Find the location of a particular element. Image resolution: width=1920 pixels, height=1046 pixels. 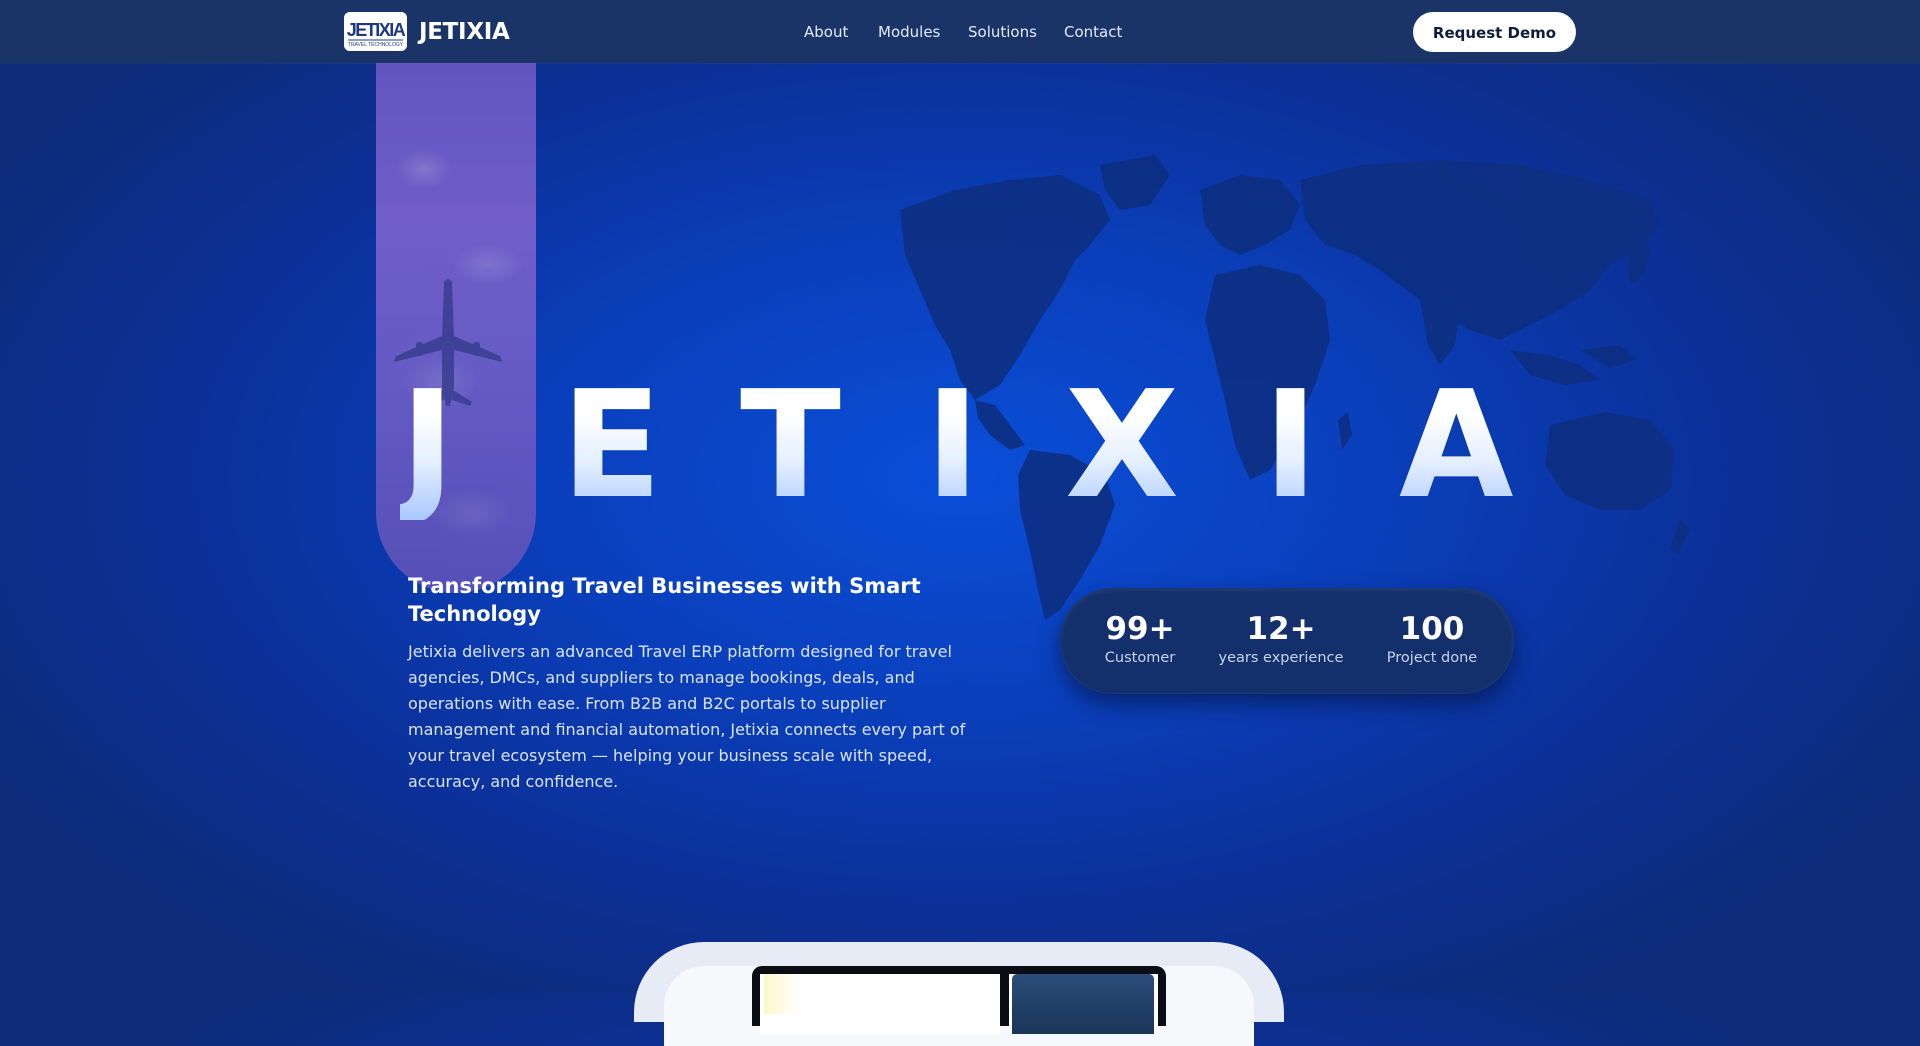

wordmark-letter: E is located at coordinates (612, 445).